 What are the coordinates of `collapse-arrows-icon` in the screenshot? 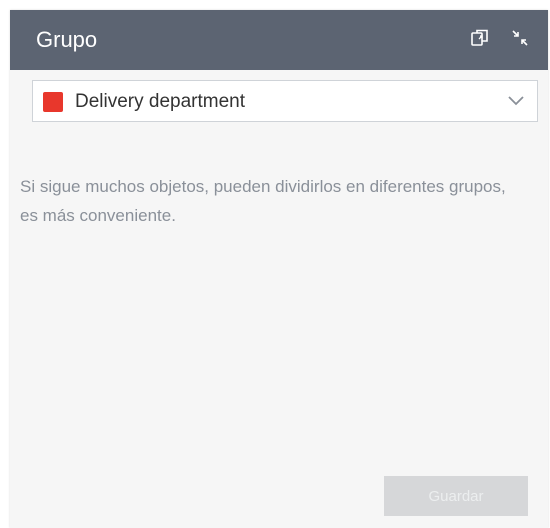 It's located at (520, 38).